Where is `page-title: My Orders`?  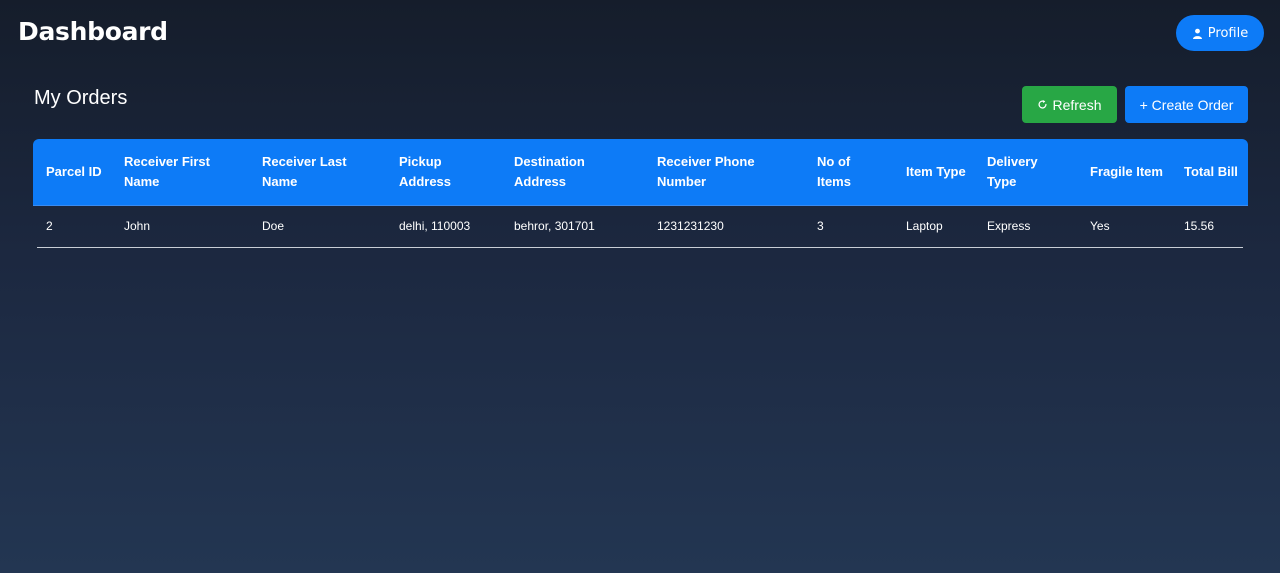 page-title: My Orders is located at coordinates (81, 98).